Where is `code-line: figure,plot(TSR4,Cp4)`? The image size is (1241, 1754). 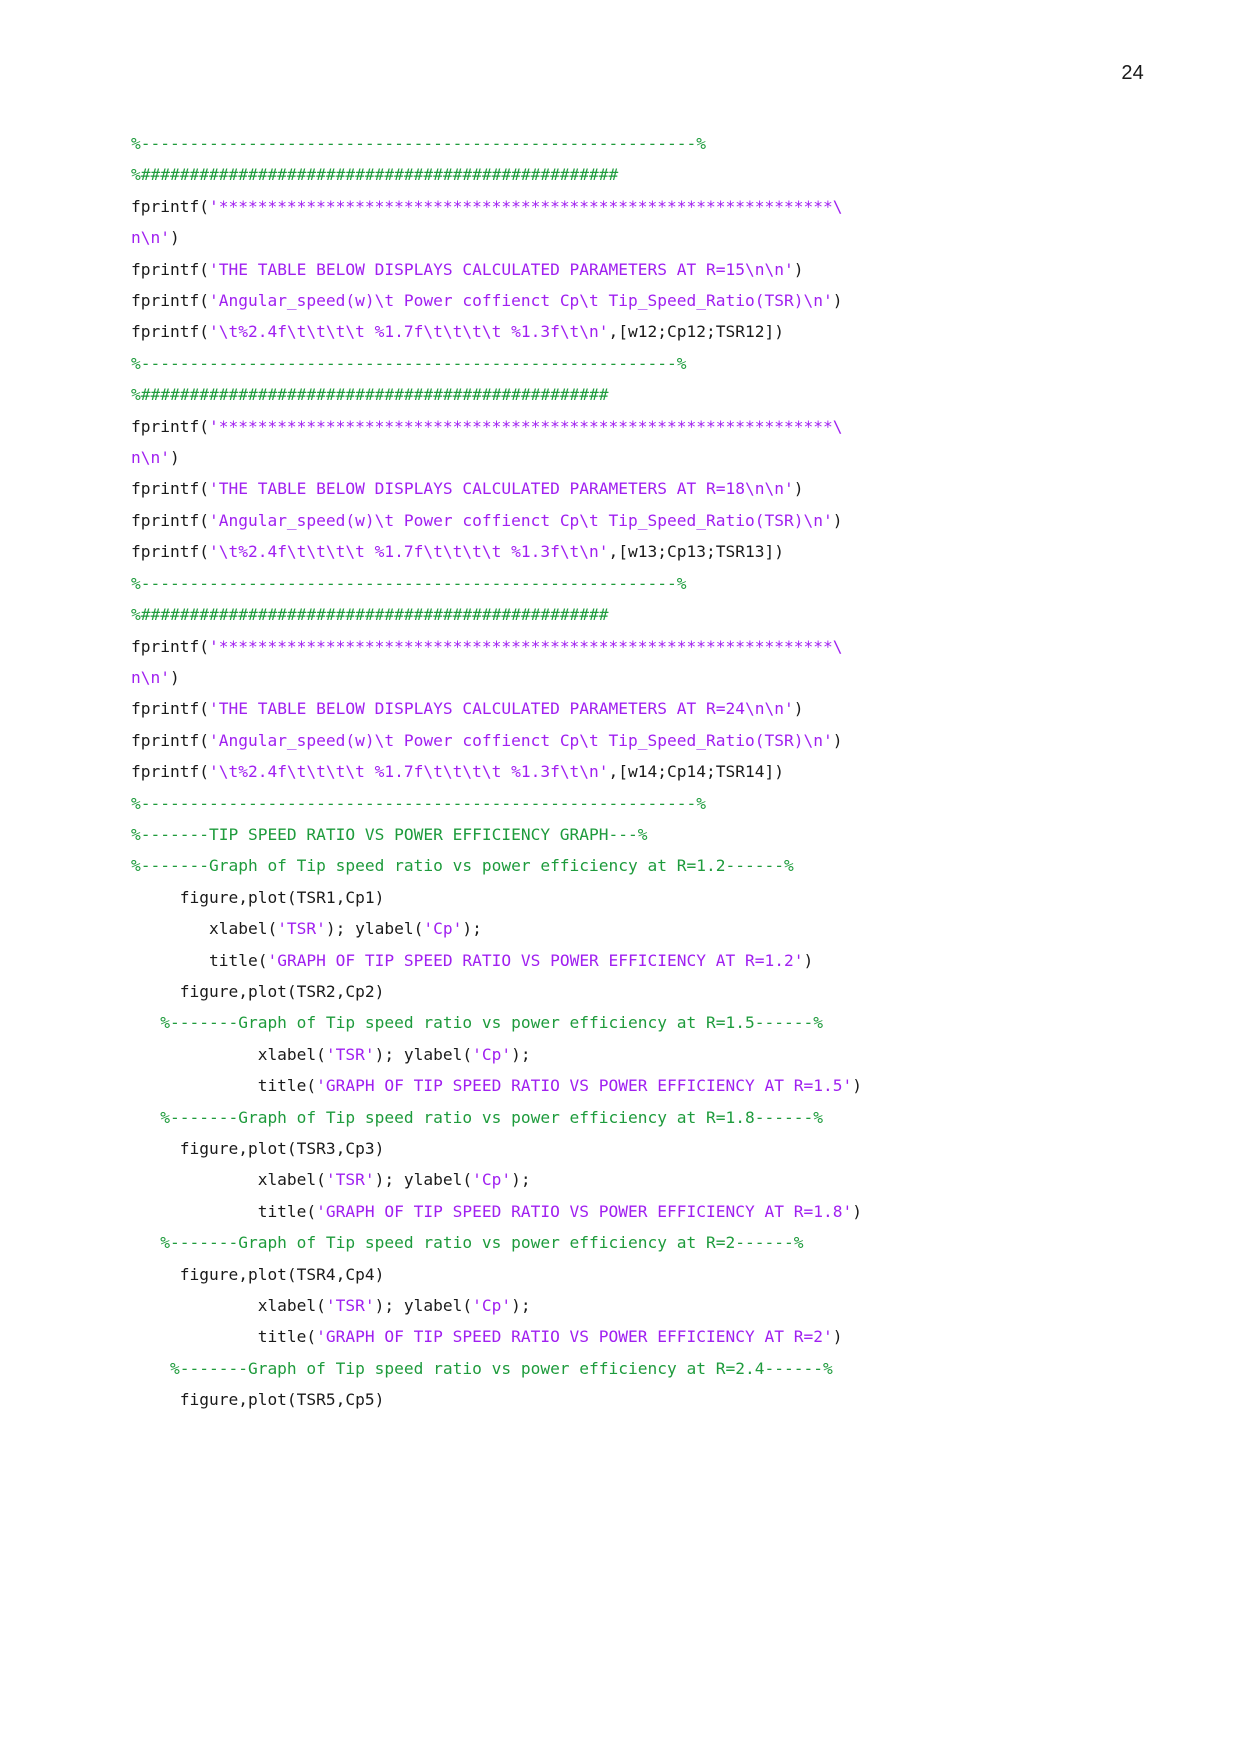 code-line: figure,plot(TSR4,Cp4) is located at coordinates (631, 1274).